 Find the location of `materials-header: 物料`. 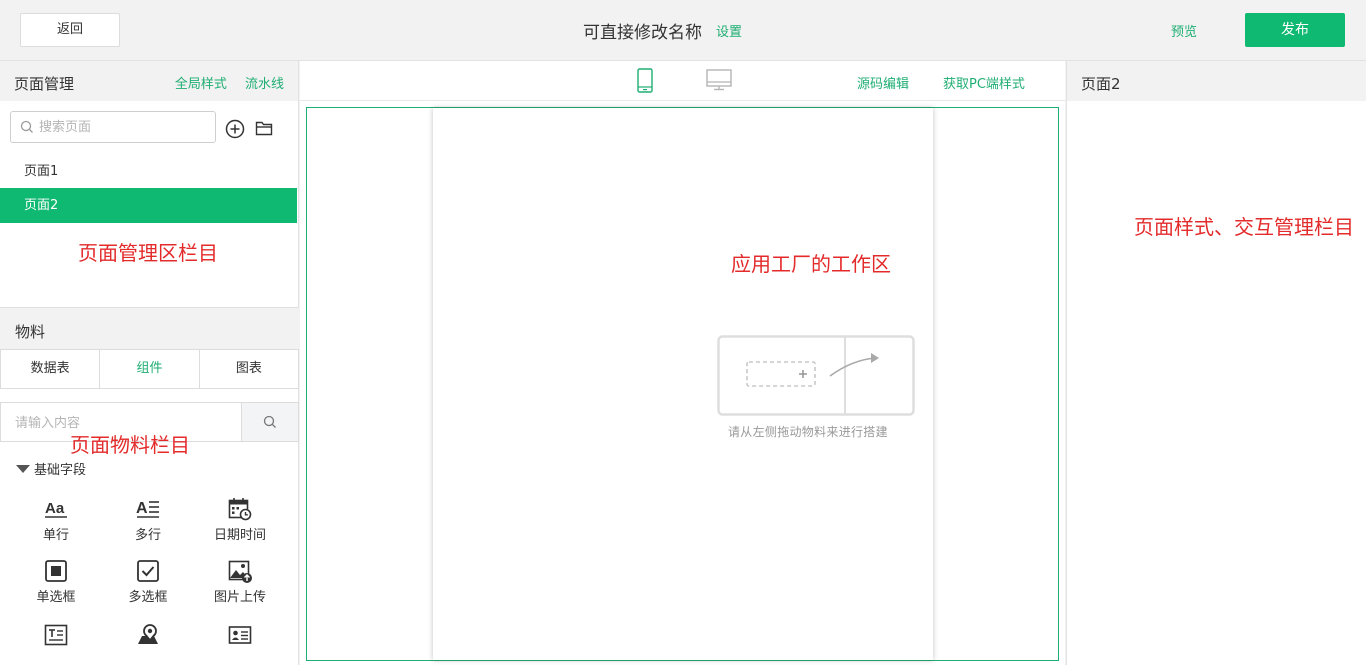

materials-header: 物料 is located at coordinates (149, 328).